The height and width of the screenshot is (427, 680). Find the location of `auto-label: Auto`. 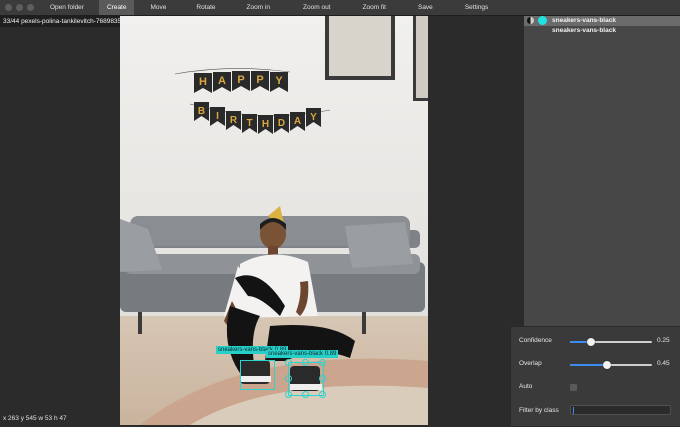

auto-label: Auto is located at coordinates (526, 386).